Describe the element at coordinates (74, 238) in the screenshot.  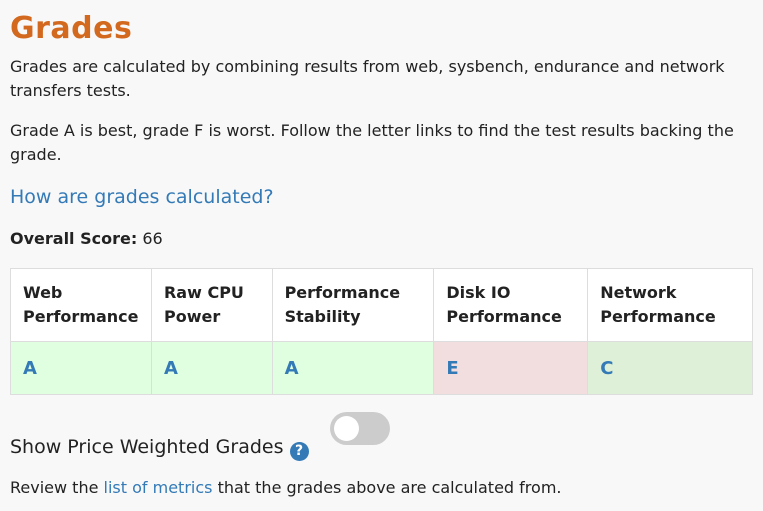
I see `overall-score-label: Overall Score:` at that location.